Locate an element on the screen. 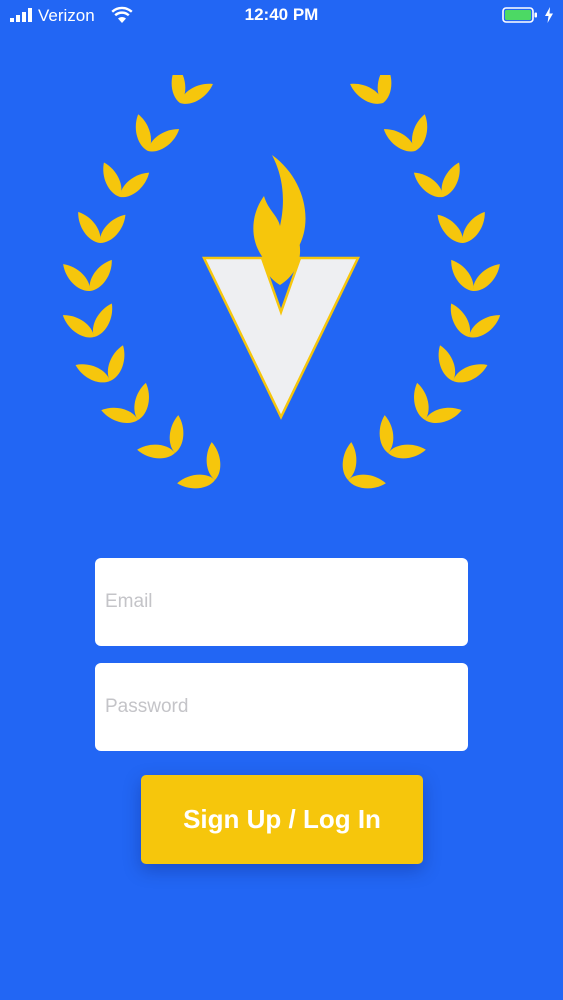  status-bar: Verizon 12:40 PM is located at coordinates (281, 16).